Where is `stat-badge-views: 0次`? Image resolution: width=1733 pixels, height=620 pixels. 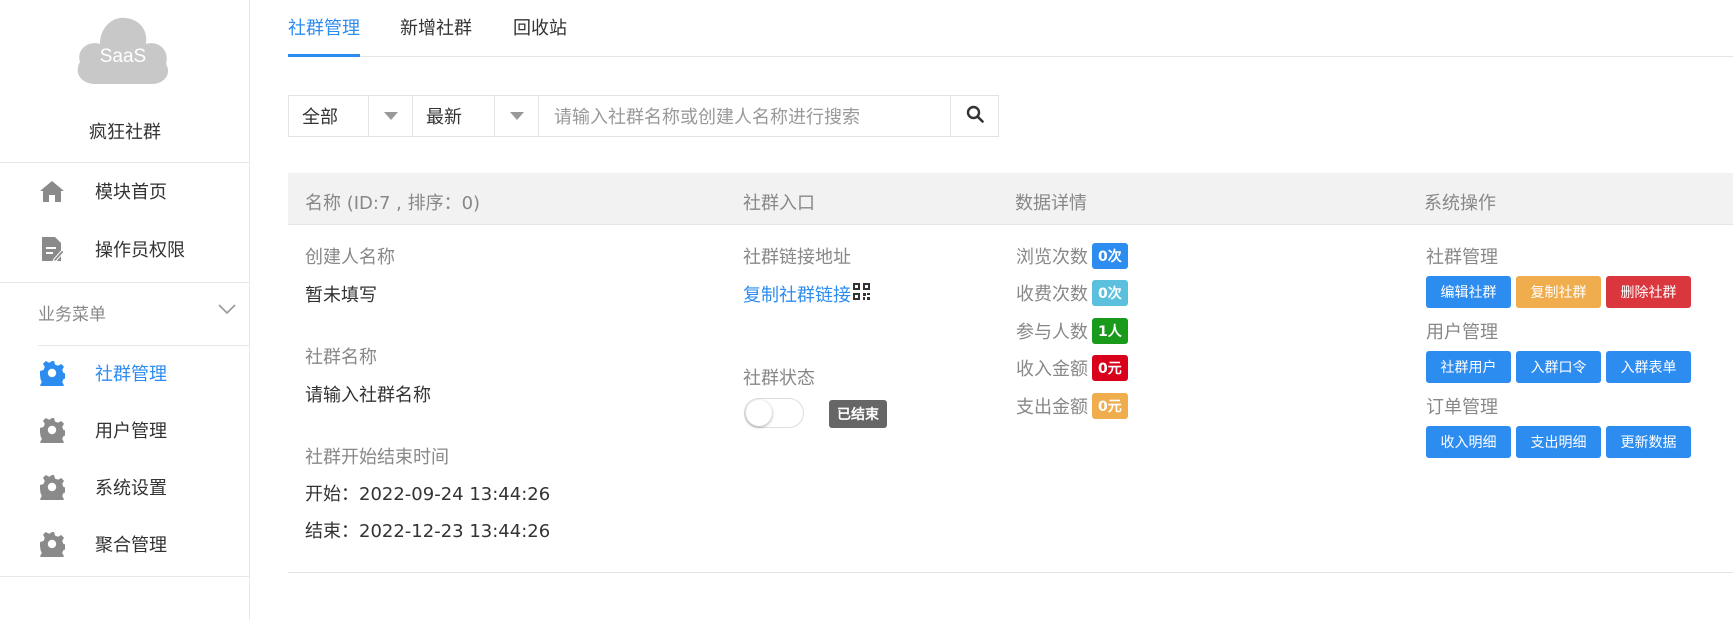
stat-badge-views: 0次 is located at coordinates (1110, 256).